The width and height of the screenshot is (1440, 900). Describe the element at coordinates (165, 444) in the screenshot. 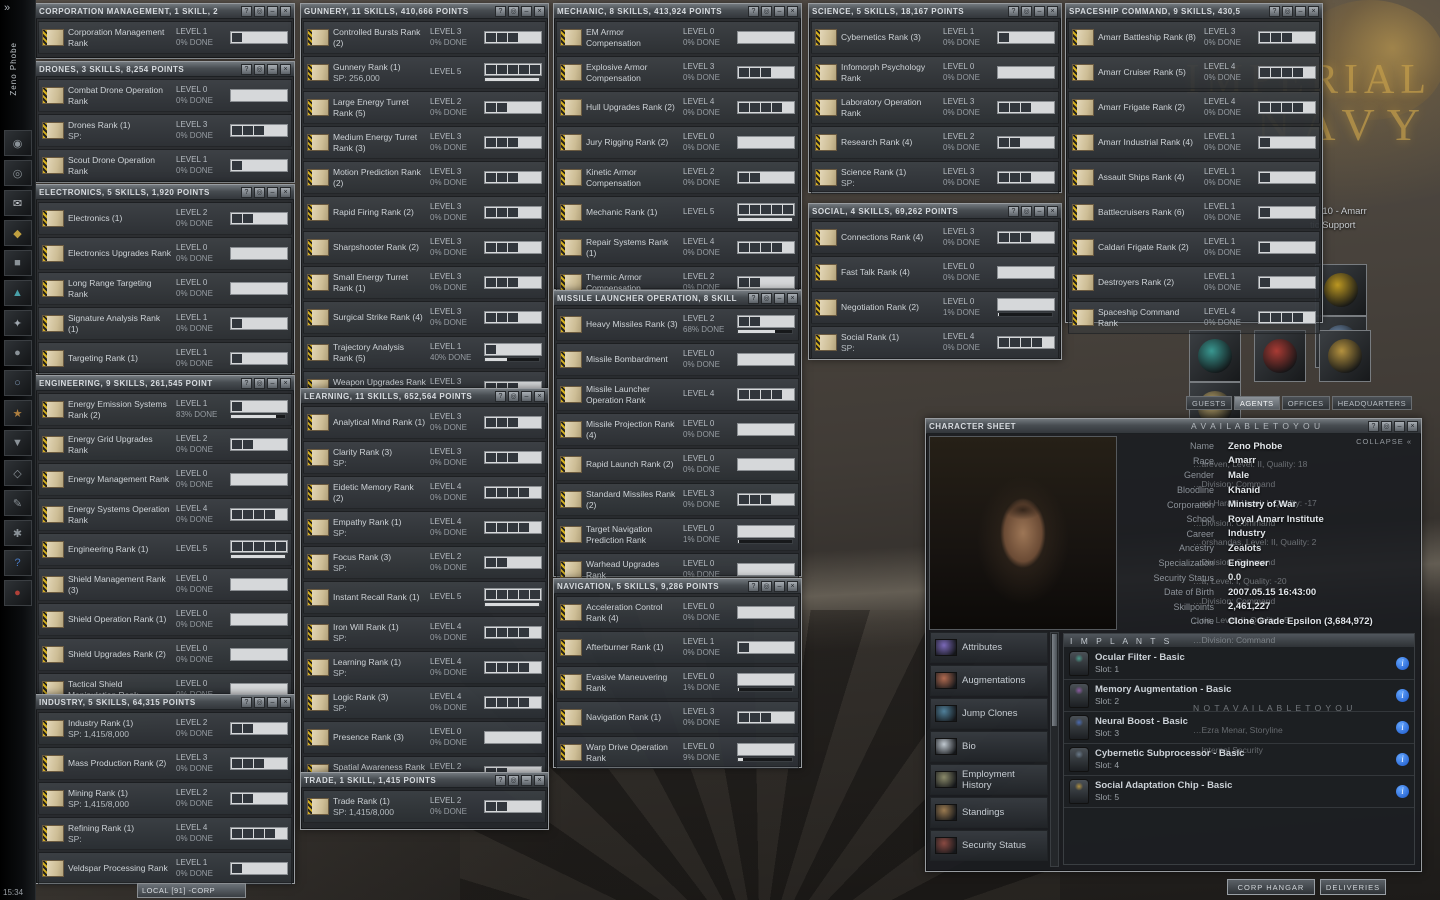

I see `skill-row: Energy Grid Upgrades Rank LEVEL 2 0% DONE` at that location.